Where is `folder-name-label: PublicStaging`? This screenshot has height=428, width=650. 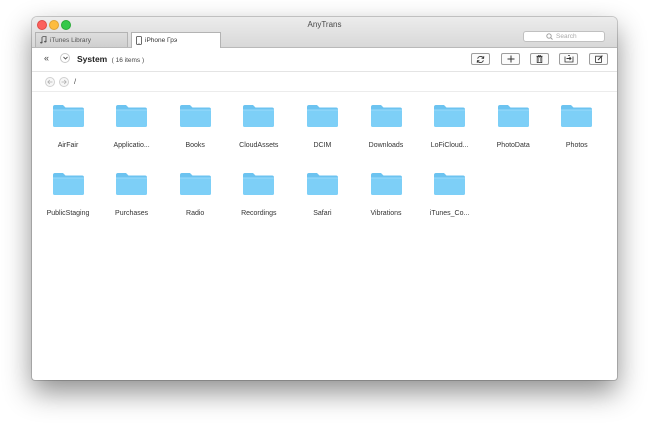
folder-name-label: PublicStaging is located at coordinates (68, 213).